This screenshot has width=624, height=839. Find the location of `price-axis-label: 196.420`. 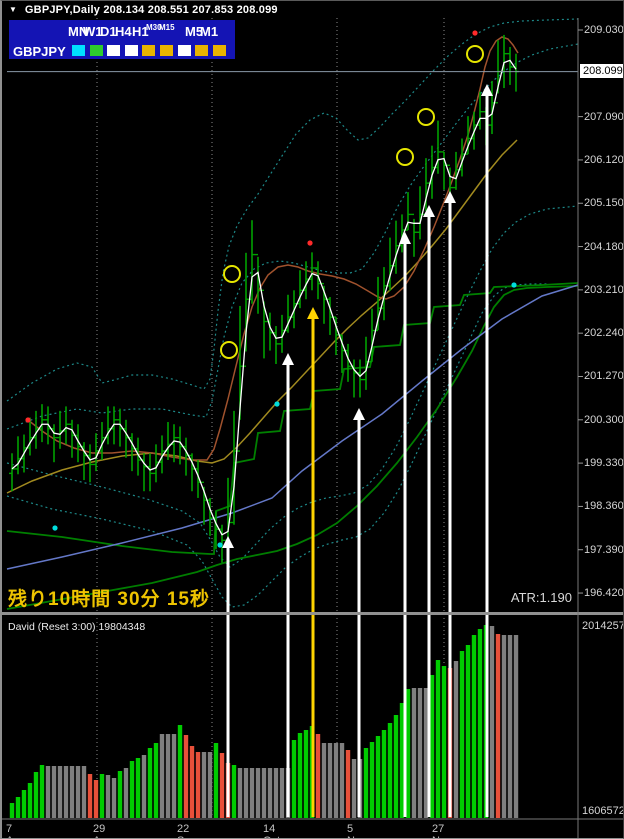

price-axis-label: 196.420 is located at coordinates (604, 593).